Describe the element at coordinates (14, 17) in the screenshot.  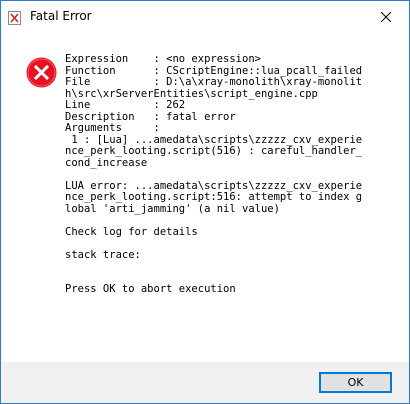
I see `xray-app-icon` at that location.